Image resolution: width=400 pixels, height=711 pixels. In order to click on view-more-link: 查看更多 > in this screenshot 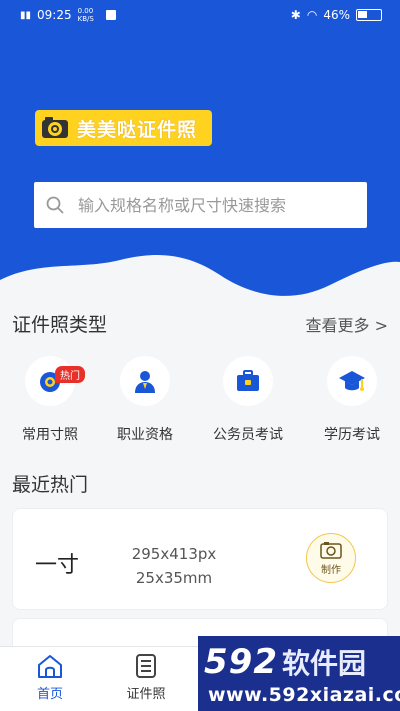, I will do `click(347, 324)`.